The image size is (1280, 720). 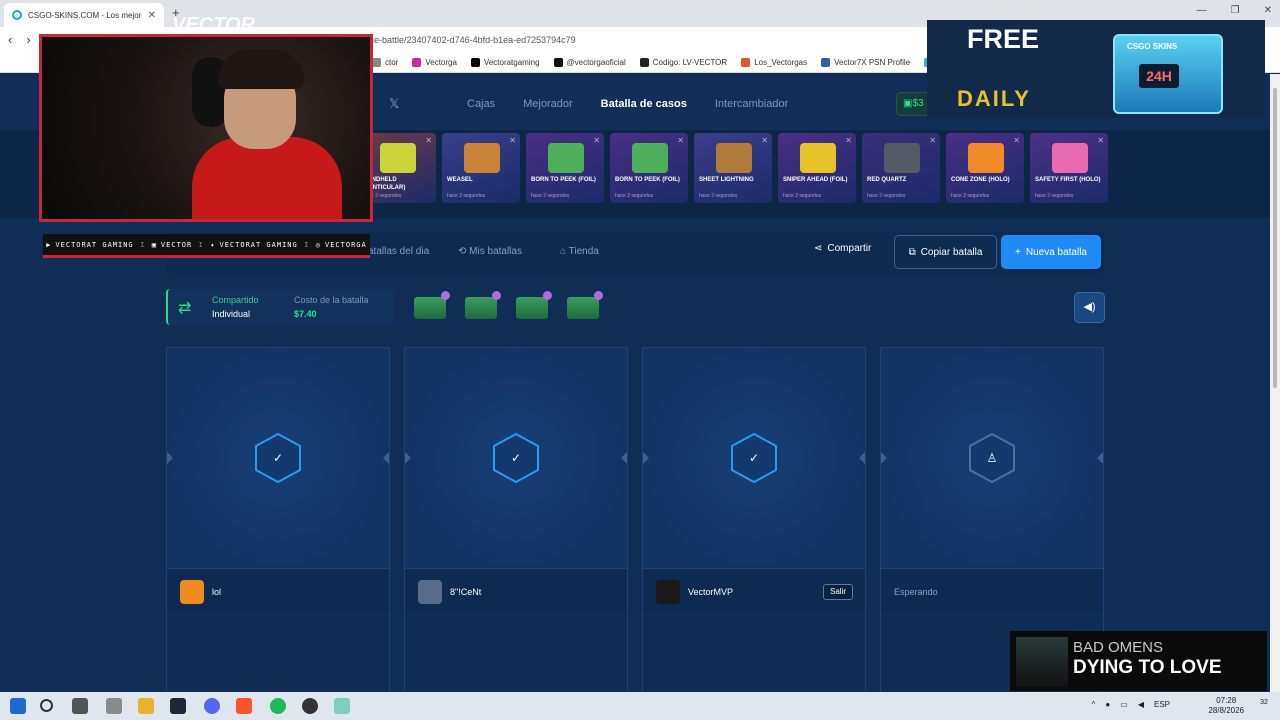 I want to click on arrow-right-icon, so click(x=386, y=458).